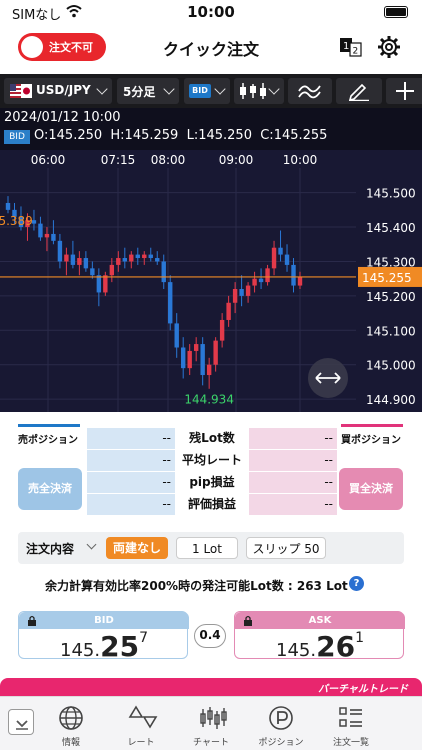 The width and height of the screenshot is (422, 751). I want to click on close-all-sell-button: 売全決済, so click(50, 489).